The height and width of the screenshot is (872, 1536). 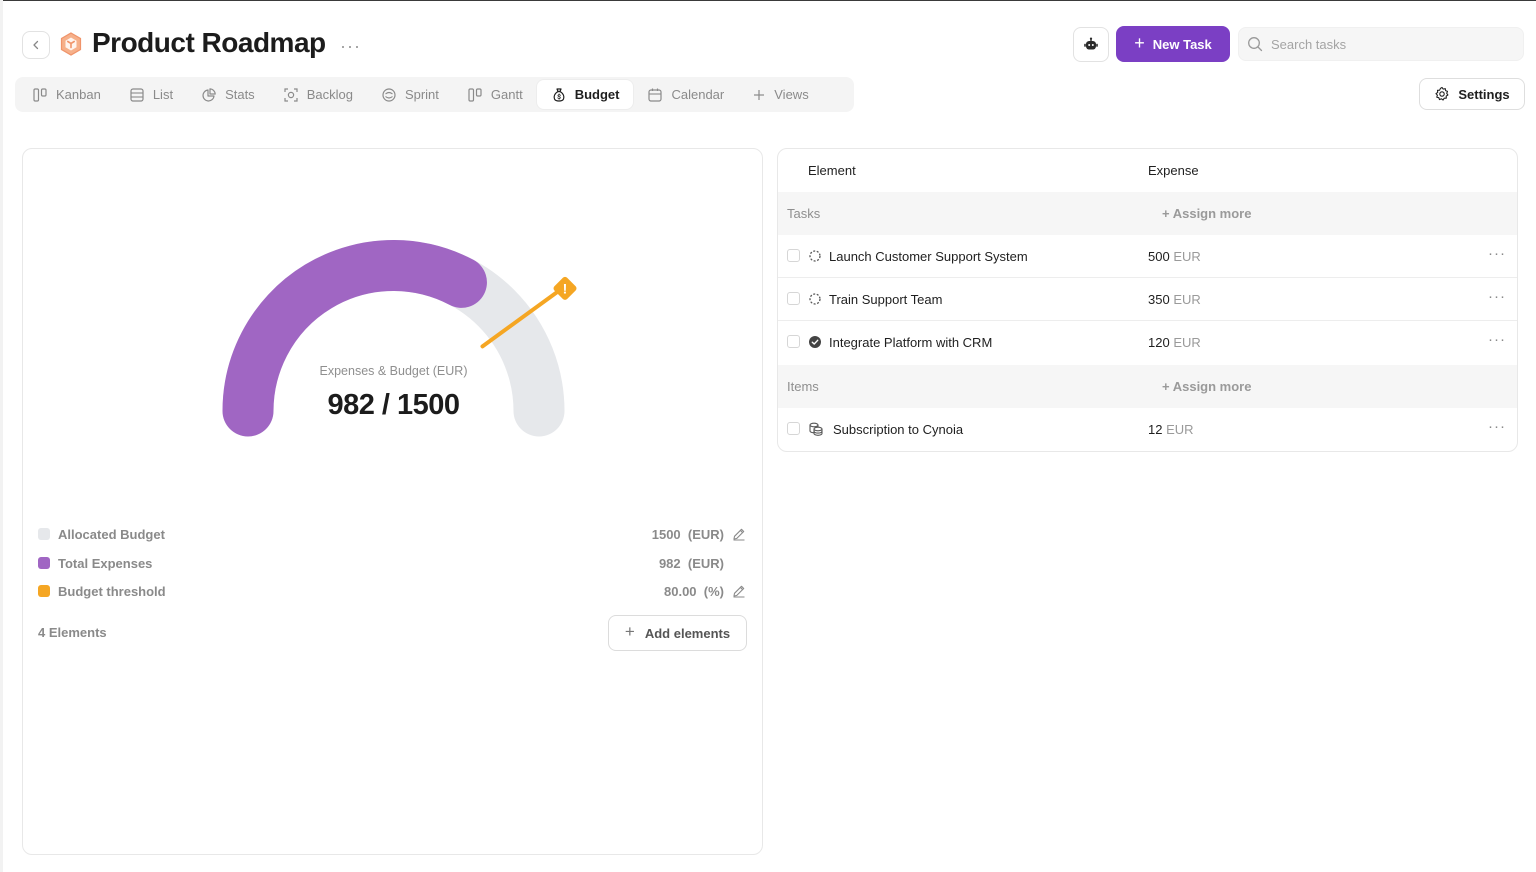 What do you see at coordinates (151, 94) in the screenshot?
I see `tab-list: List` at bounding box center [151, 94].